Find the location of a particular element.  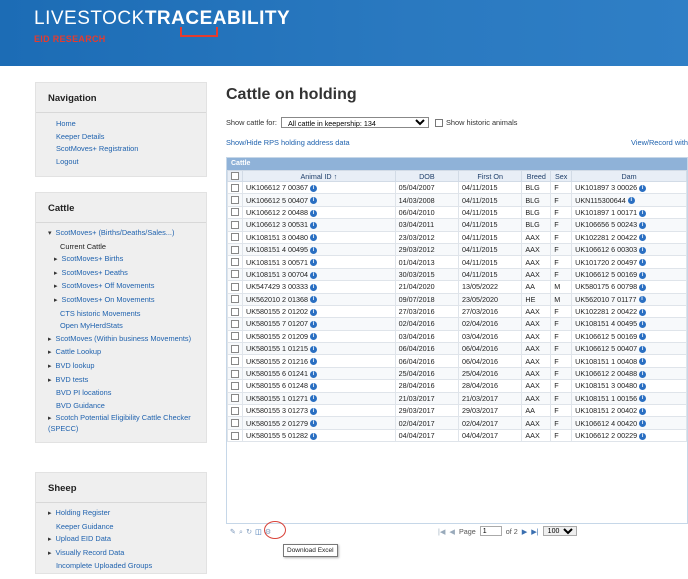

cattle-deaths-link: ScotMoves+ Deaths is located at coordinates (121, 274).